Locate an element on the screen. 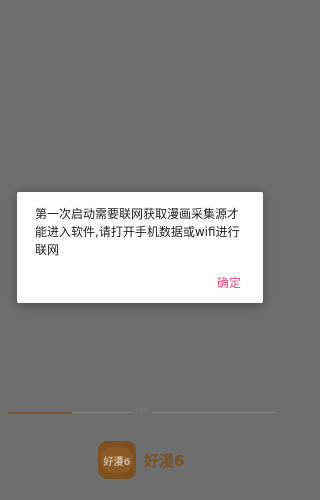  app-logo-icon: 好漫6 is located at coordinates (117, 460).